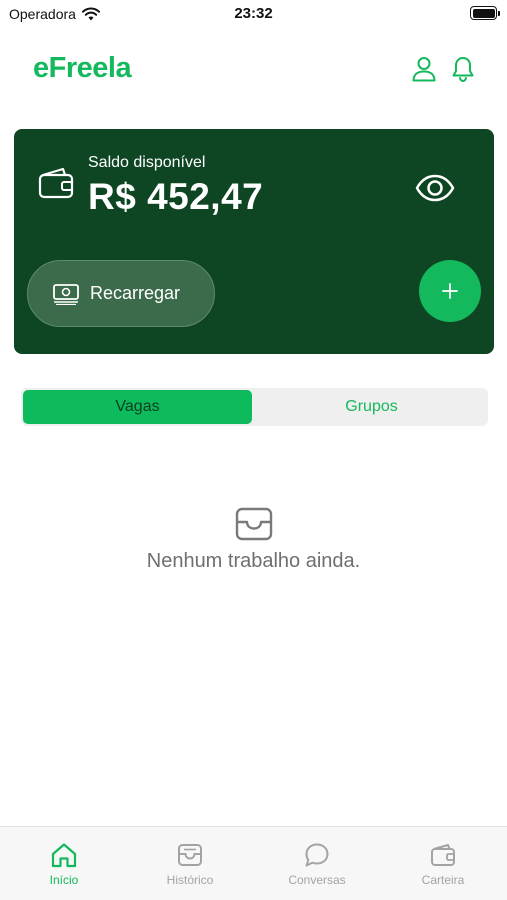 Image resolution: width=507 pixels, height=900 pixels. I want to click on tab-carteira: Carteira, so click(443, 864).